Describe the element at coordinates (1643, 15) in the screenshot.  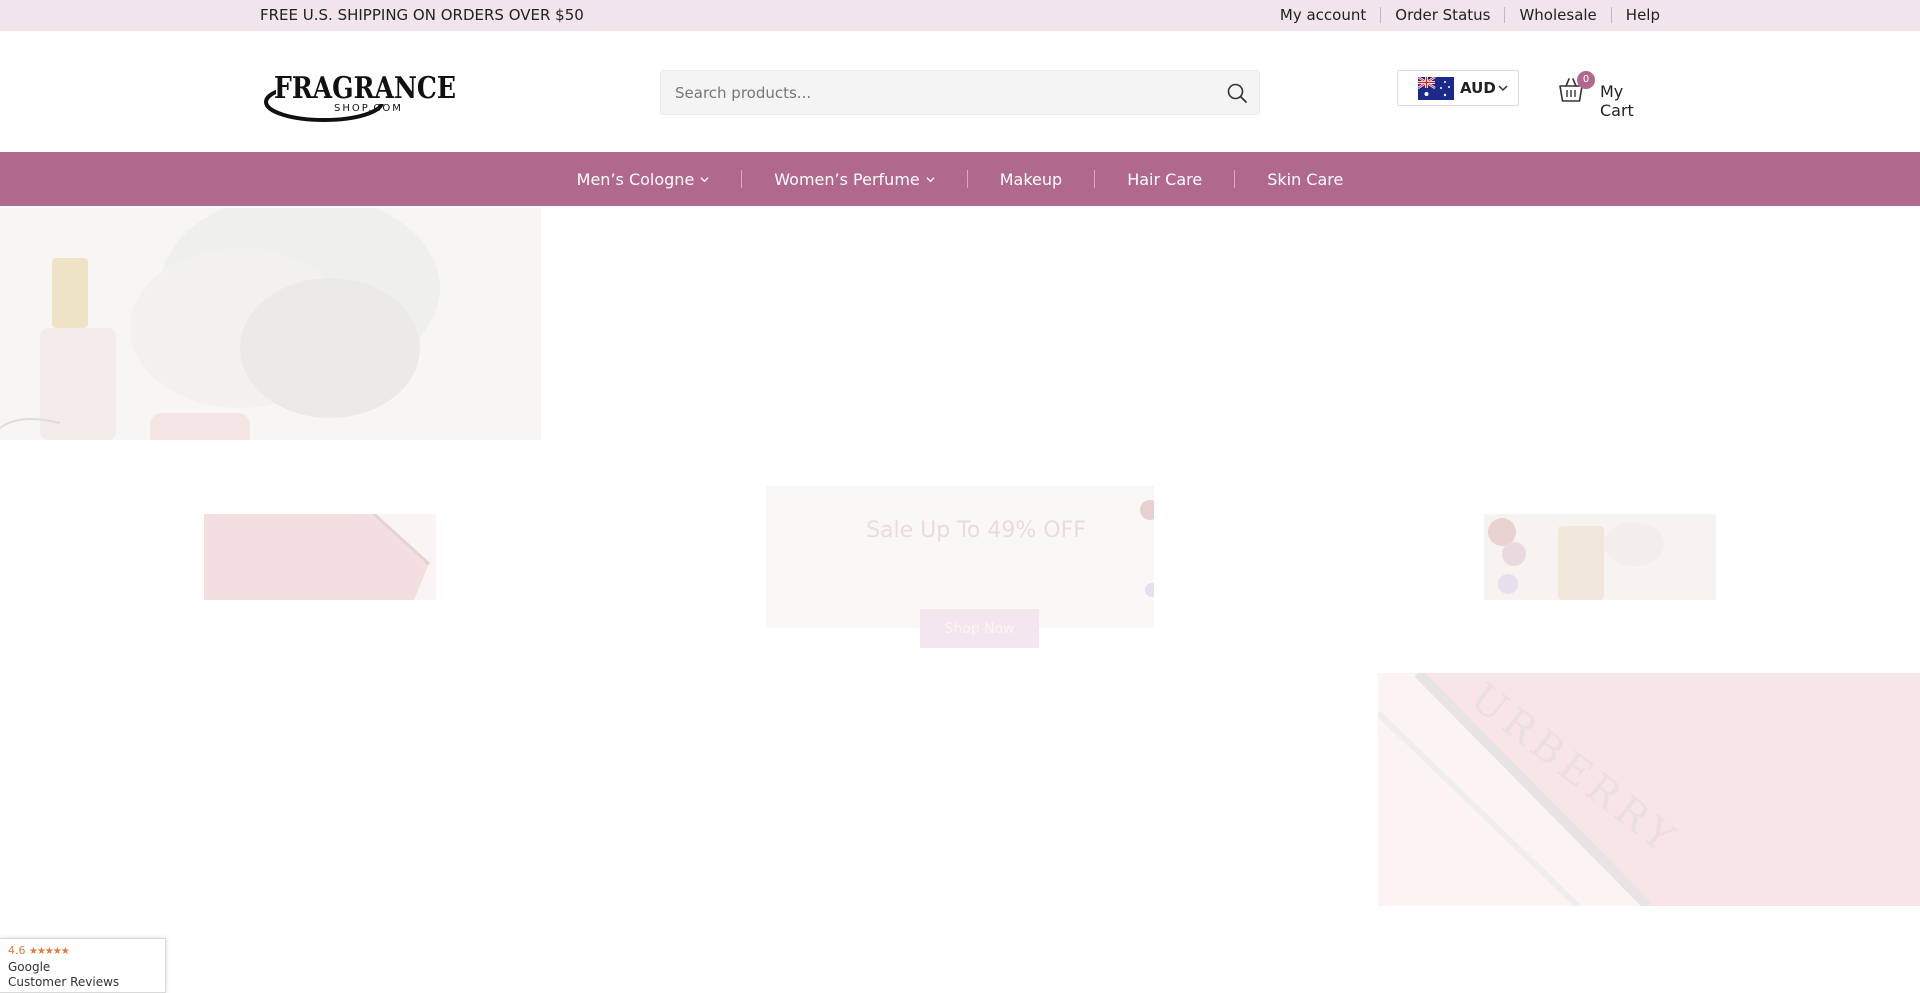
I see `help-link: Help` at that location.